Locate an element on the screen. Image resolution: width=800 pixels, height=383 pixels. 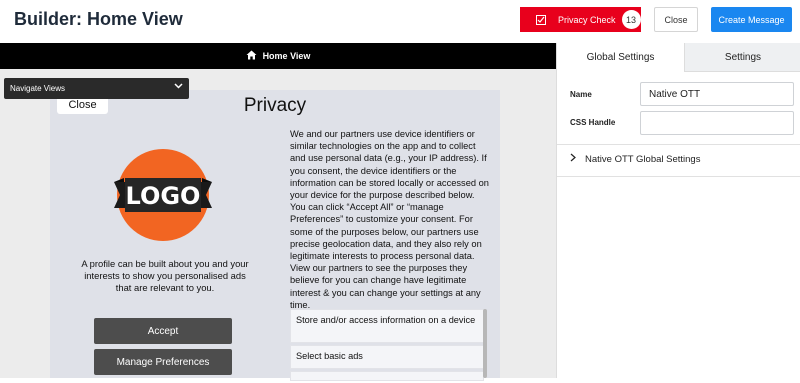
view-bar: Home View is located at coordinates (278, 56).